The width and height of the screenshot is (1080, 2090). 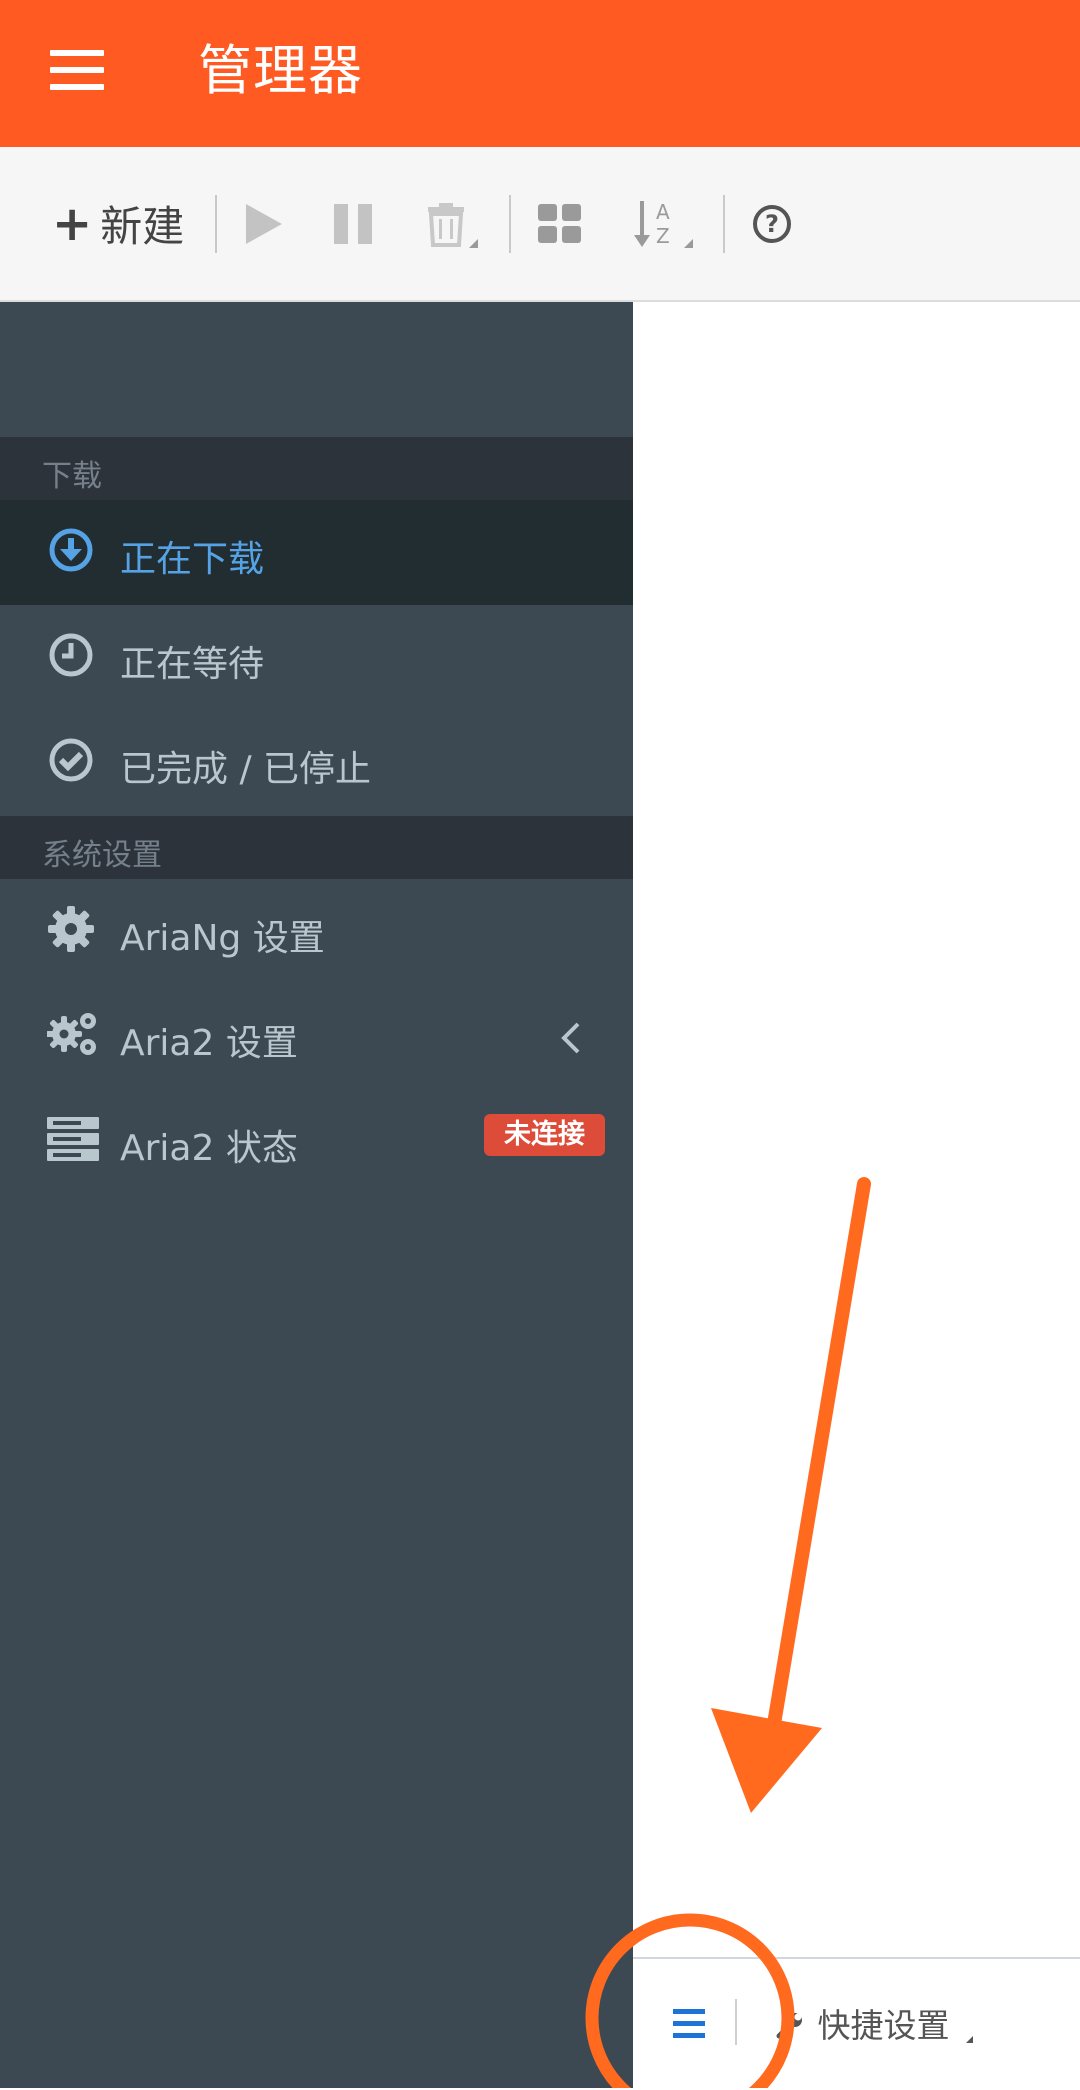 I want to click on svg-text: Z, so click(x=663, y=236).